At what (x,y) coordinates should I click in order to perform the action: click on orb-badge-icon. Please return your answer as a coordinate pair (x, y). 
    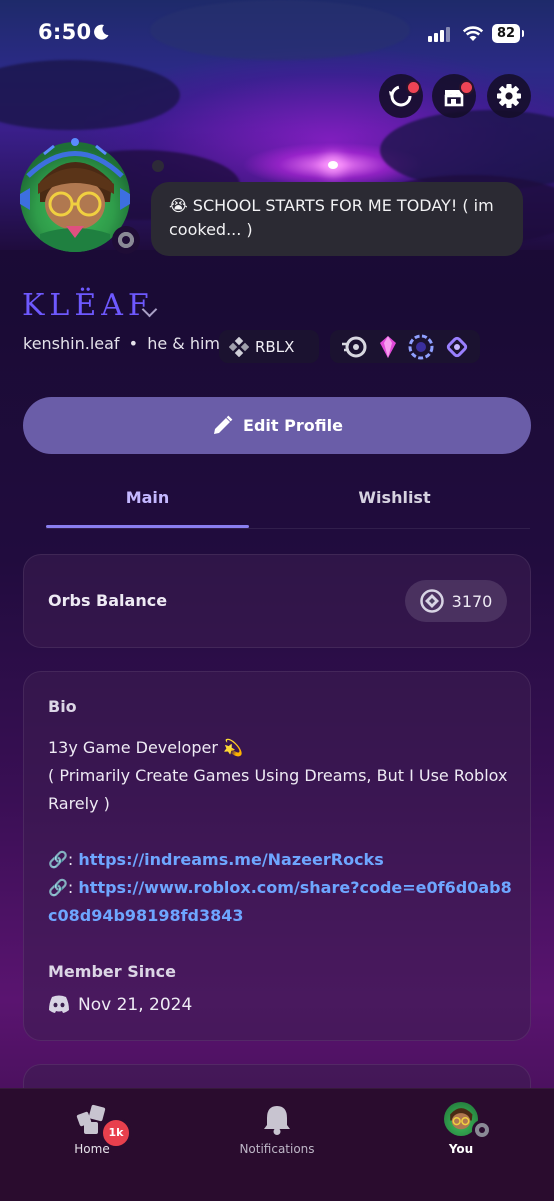
    Looking at the image, I should click on (457, 347).